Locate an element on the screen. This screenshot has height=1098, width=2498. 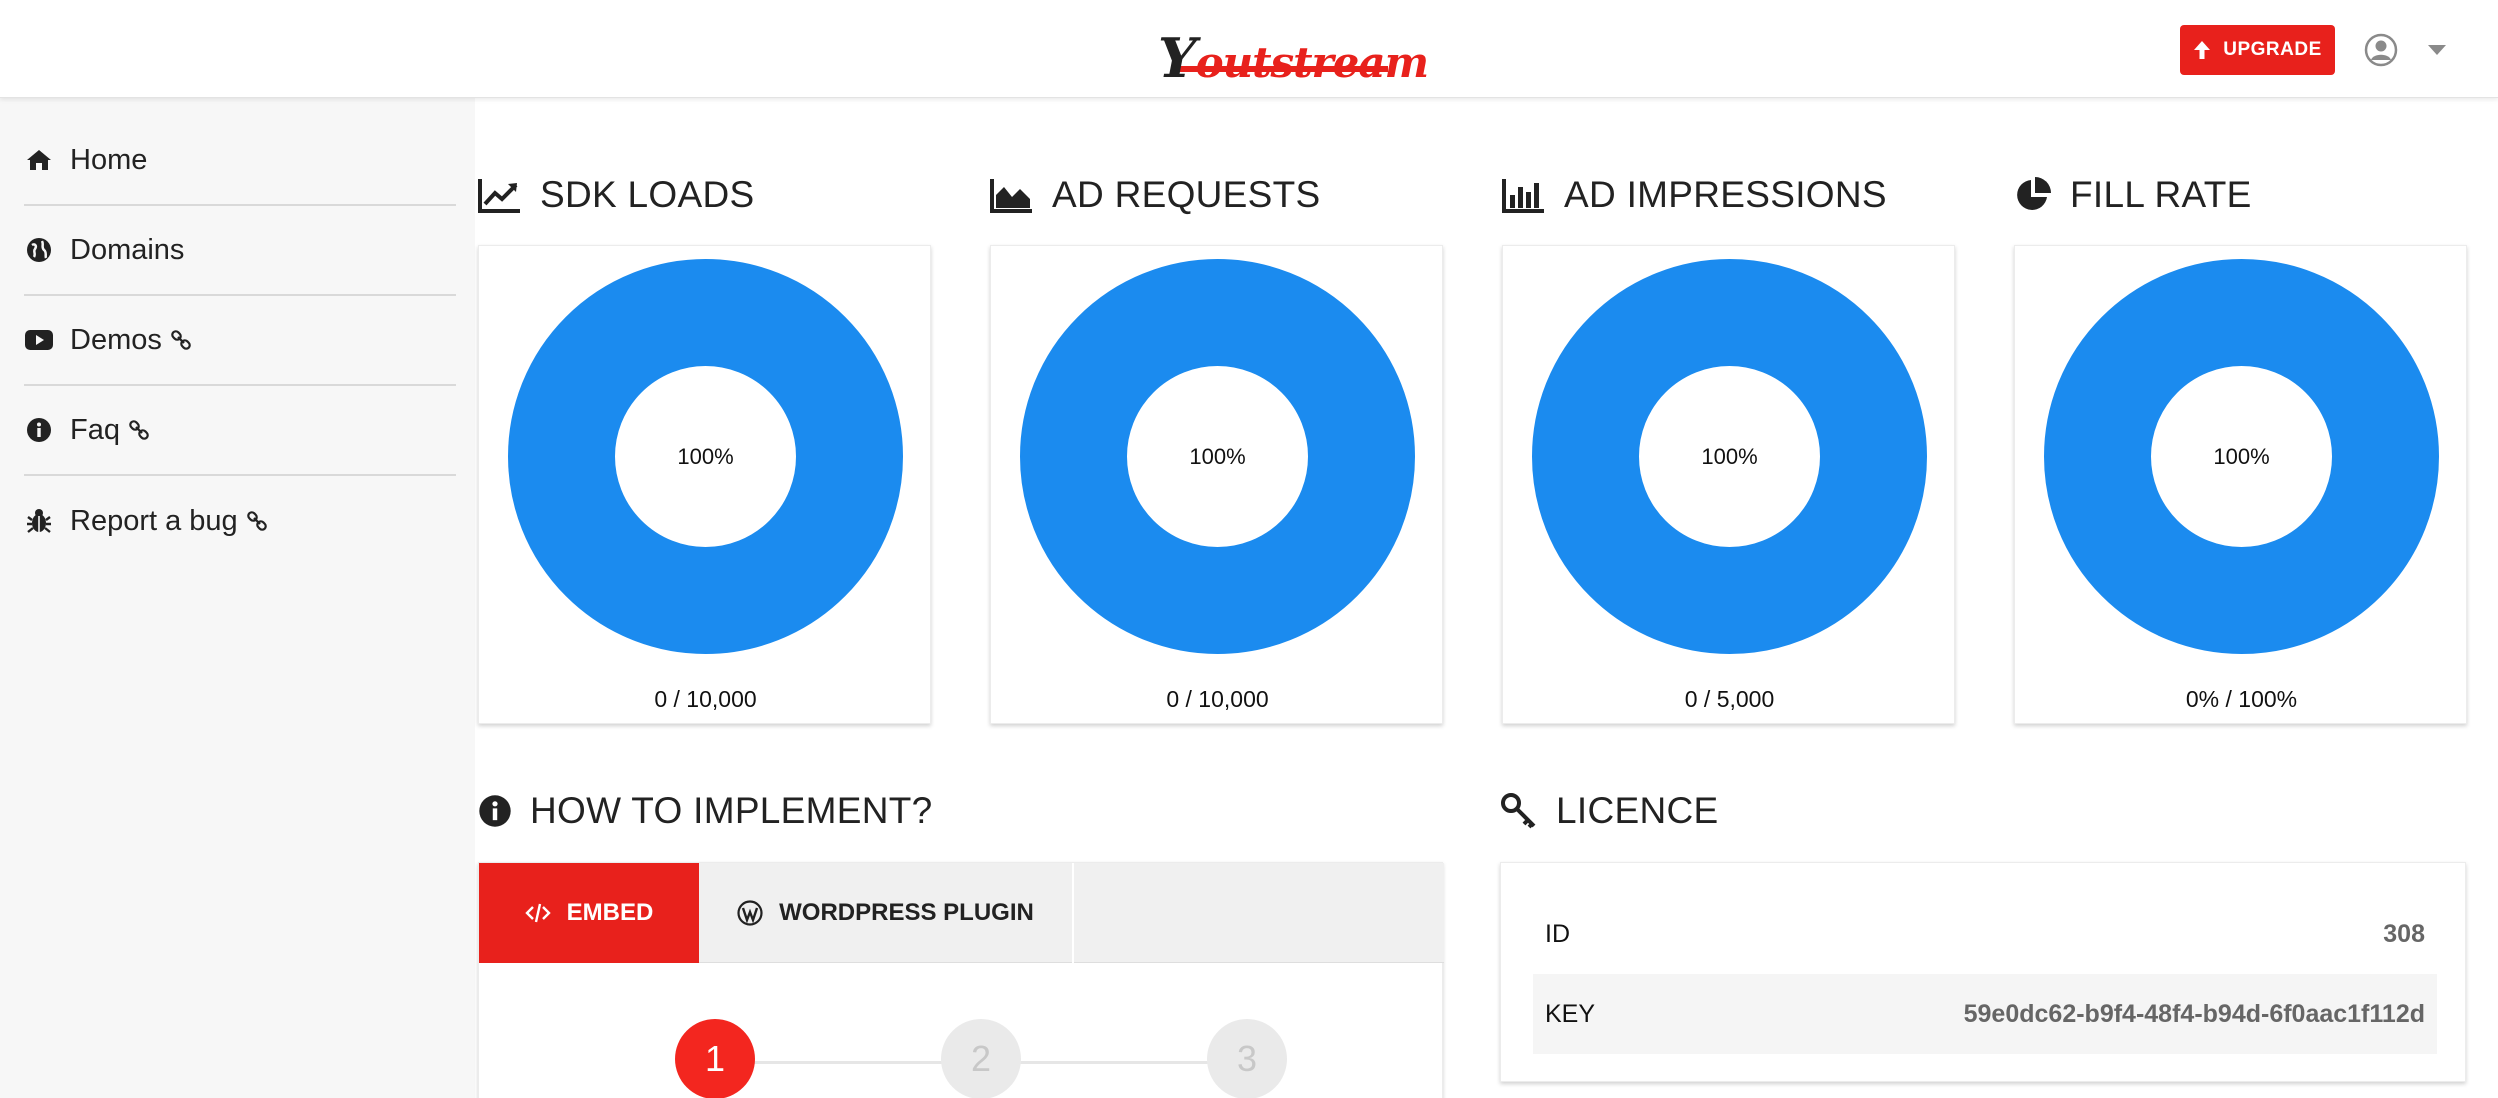
implement-heading: HOW TO IMPLEMENT? is located at coordinates (705, 811).